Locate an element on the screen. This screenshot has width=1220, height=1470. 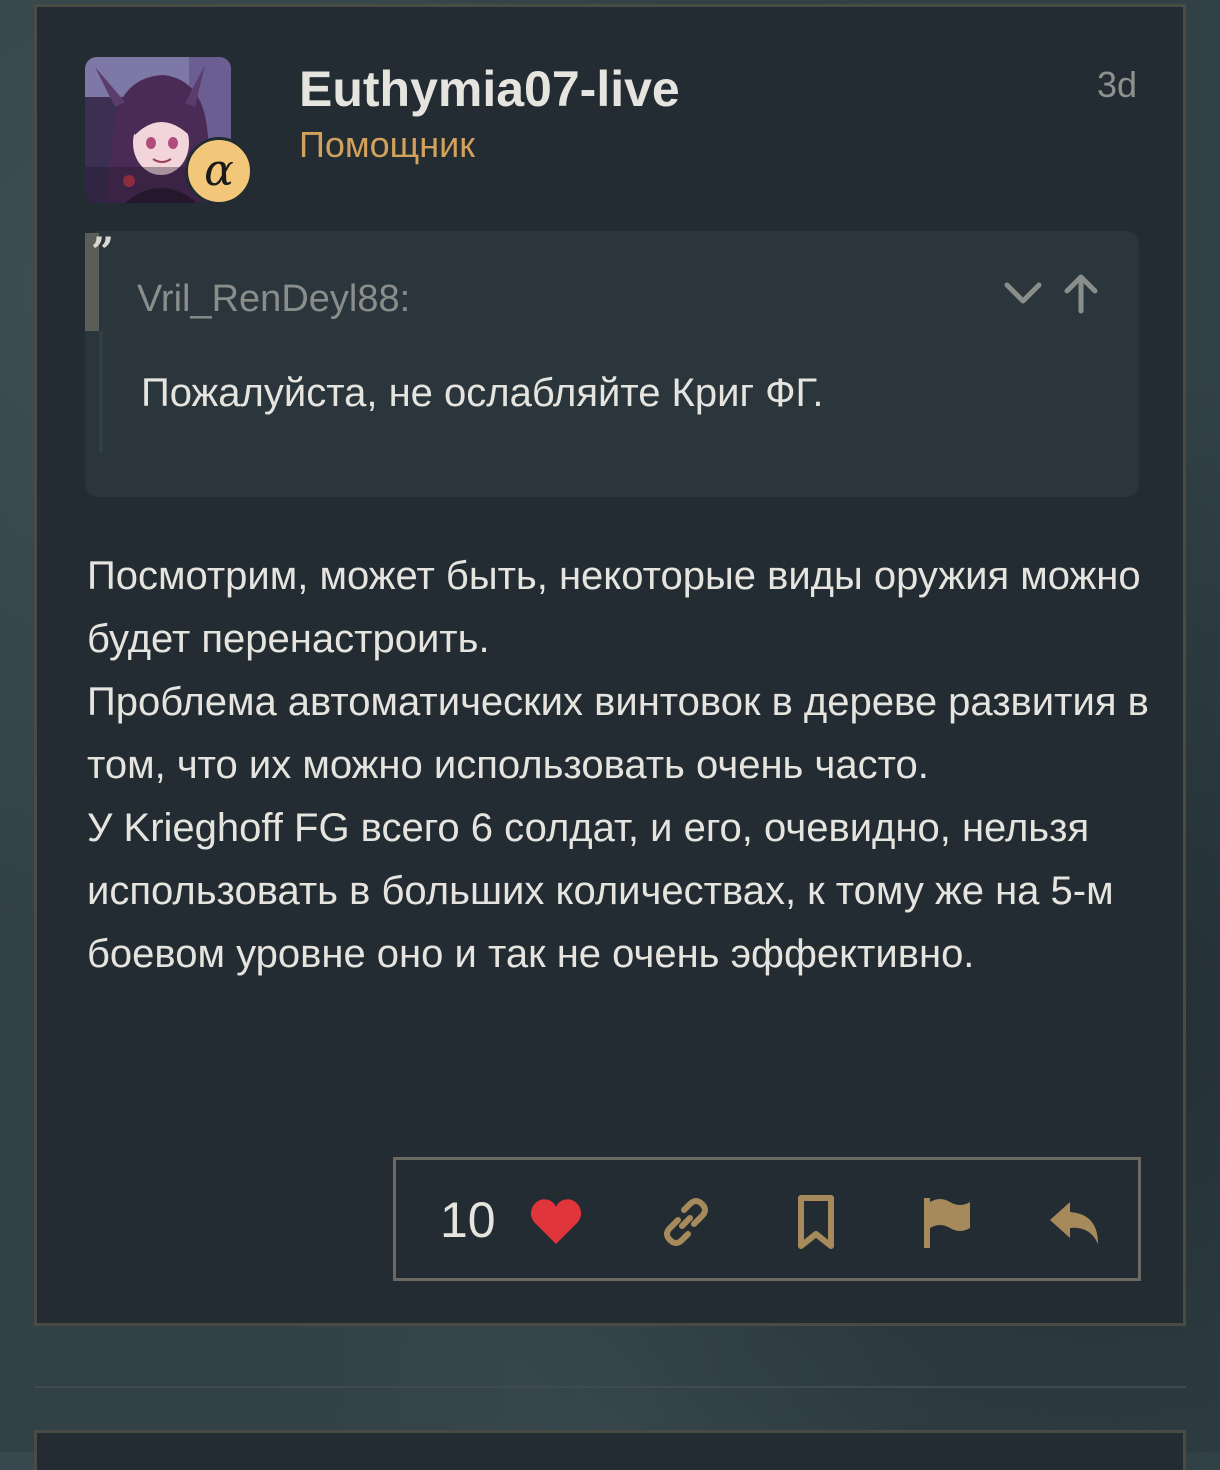
user-badge: α is located at coordinates (219, 171).